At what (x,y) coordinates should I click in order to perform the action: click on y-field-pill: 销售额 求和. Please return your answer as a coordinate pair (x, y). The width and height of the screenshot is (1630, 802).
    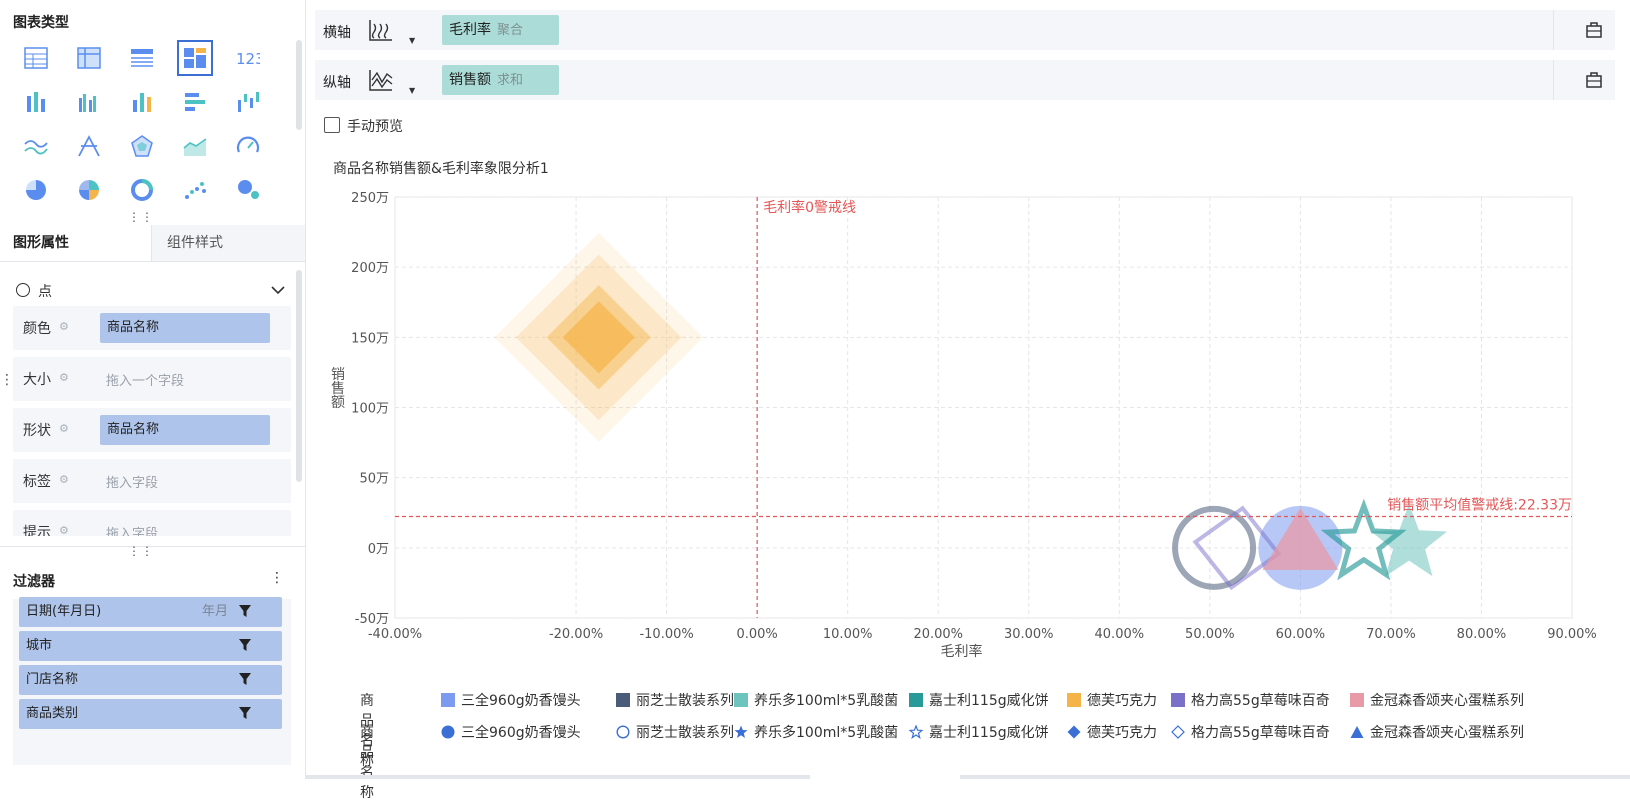
    Looking at the image, I should click on (500, 80).